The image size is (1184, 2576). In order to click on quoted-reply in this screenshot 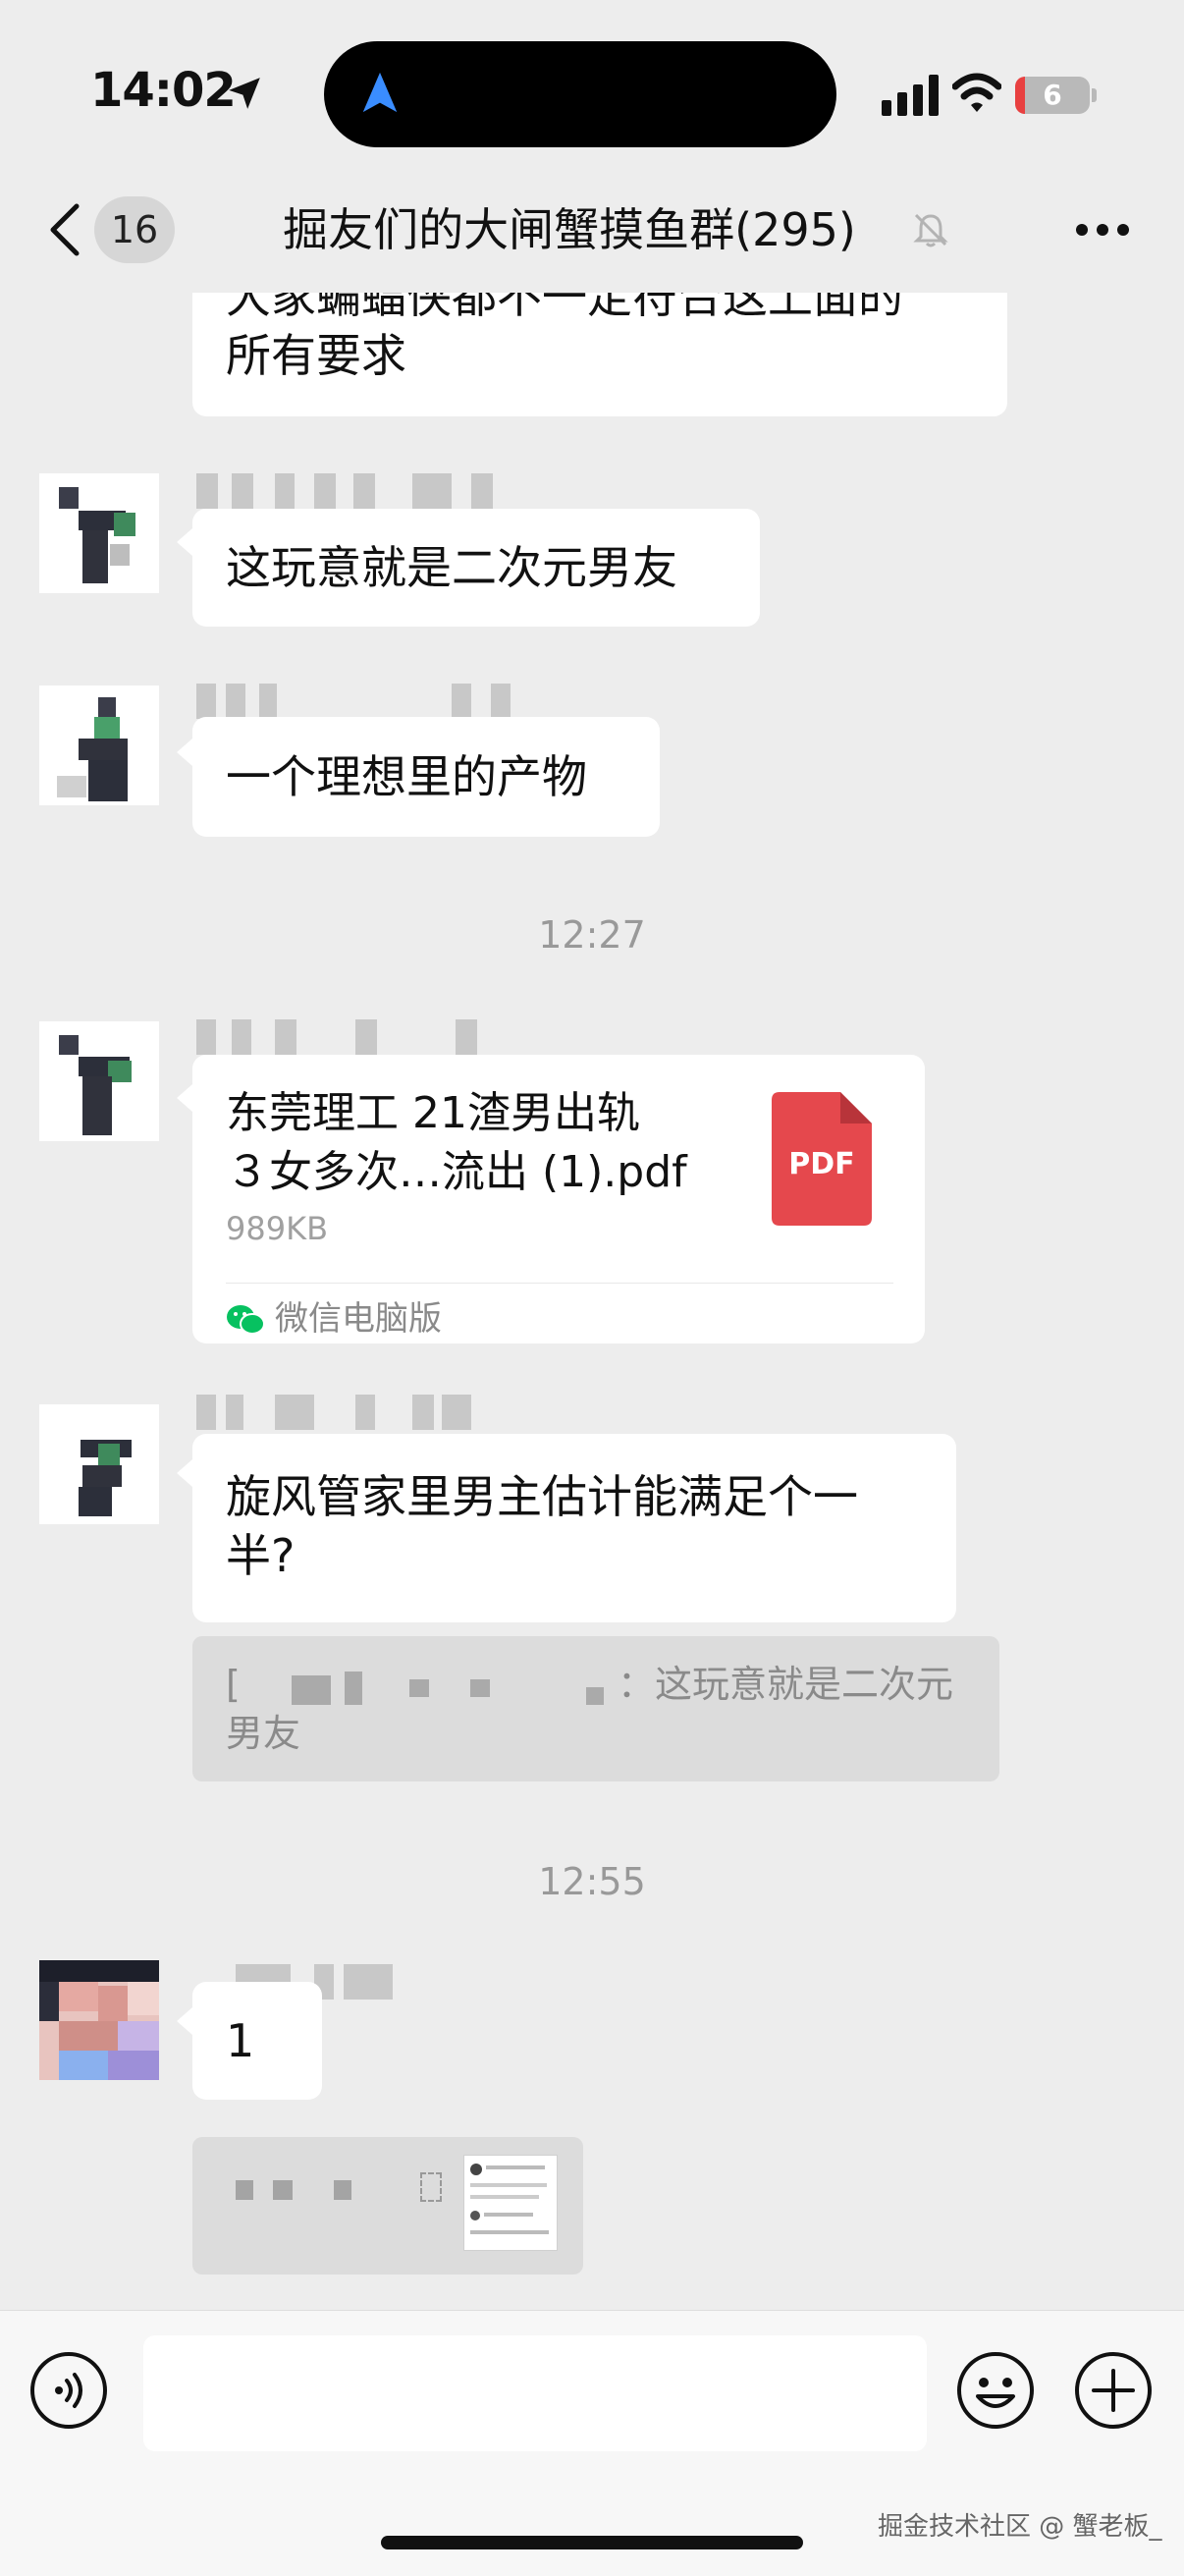, I will do `click(388, 2206)`.